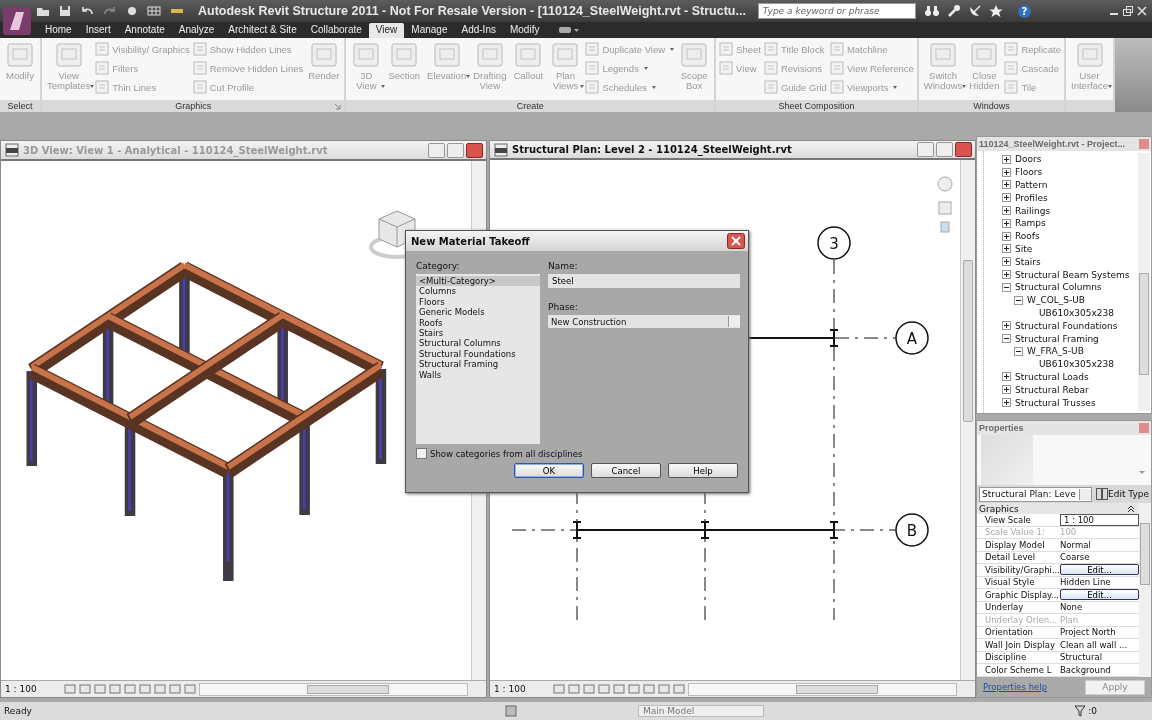  Describe the element at coordinates (1085, 582) in the screenshot. I see `property-value: Hidden Line` at that location.